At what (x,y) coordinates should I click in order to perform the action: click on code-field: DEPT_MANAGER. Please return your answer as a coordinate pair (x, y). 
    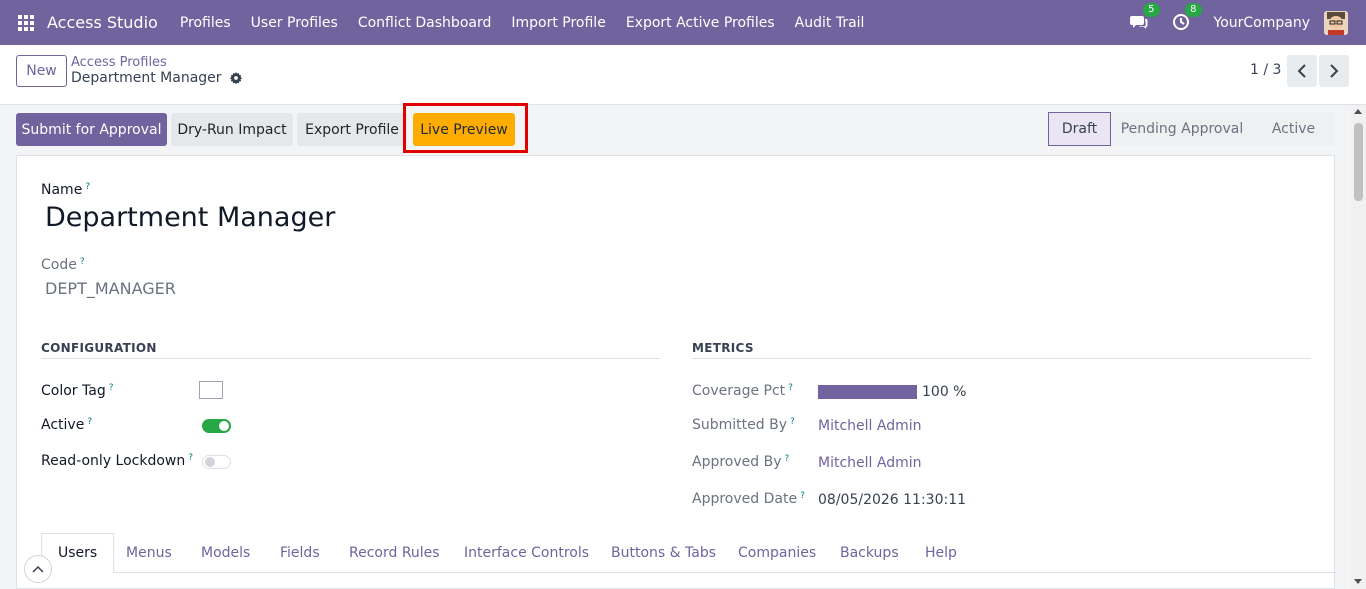
    Looking at the image, I should click on (110, 288).